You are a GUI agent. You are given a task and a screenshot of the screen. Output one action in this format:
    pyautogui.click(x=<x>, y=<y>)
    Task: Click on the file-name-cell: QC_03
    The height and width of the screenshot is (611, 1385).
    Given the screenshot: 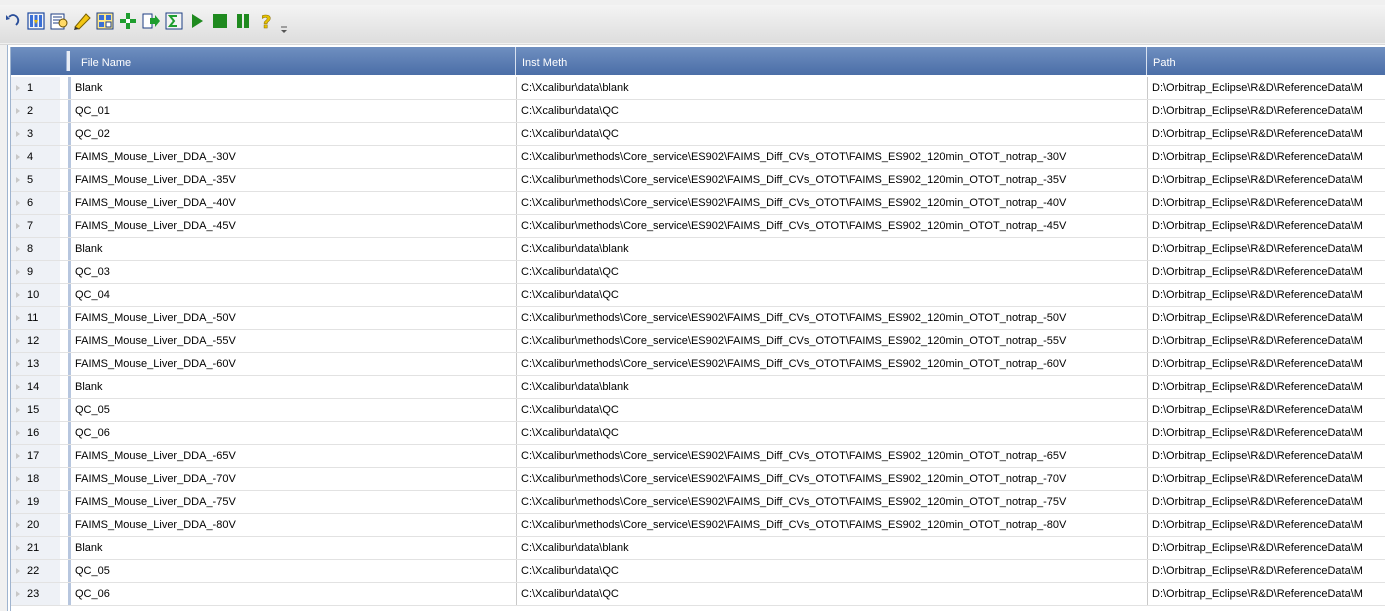 What is the action you would take?
    pyautogui.click(x=291, y=272)
    